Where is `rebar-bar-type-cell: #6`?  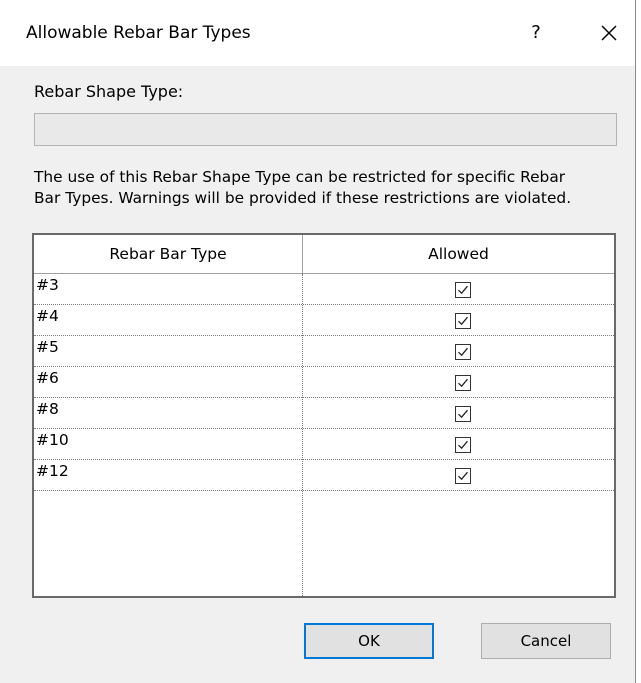 rebar-bar-type-cell: #6 is located at coordinates (47, 378).